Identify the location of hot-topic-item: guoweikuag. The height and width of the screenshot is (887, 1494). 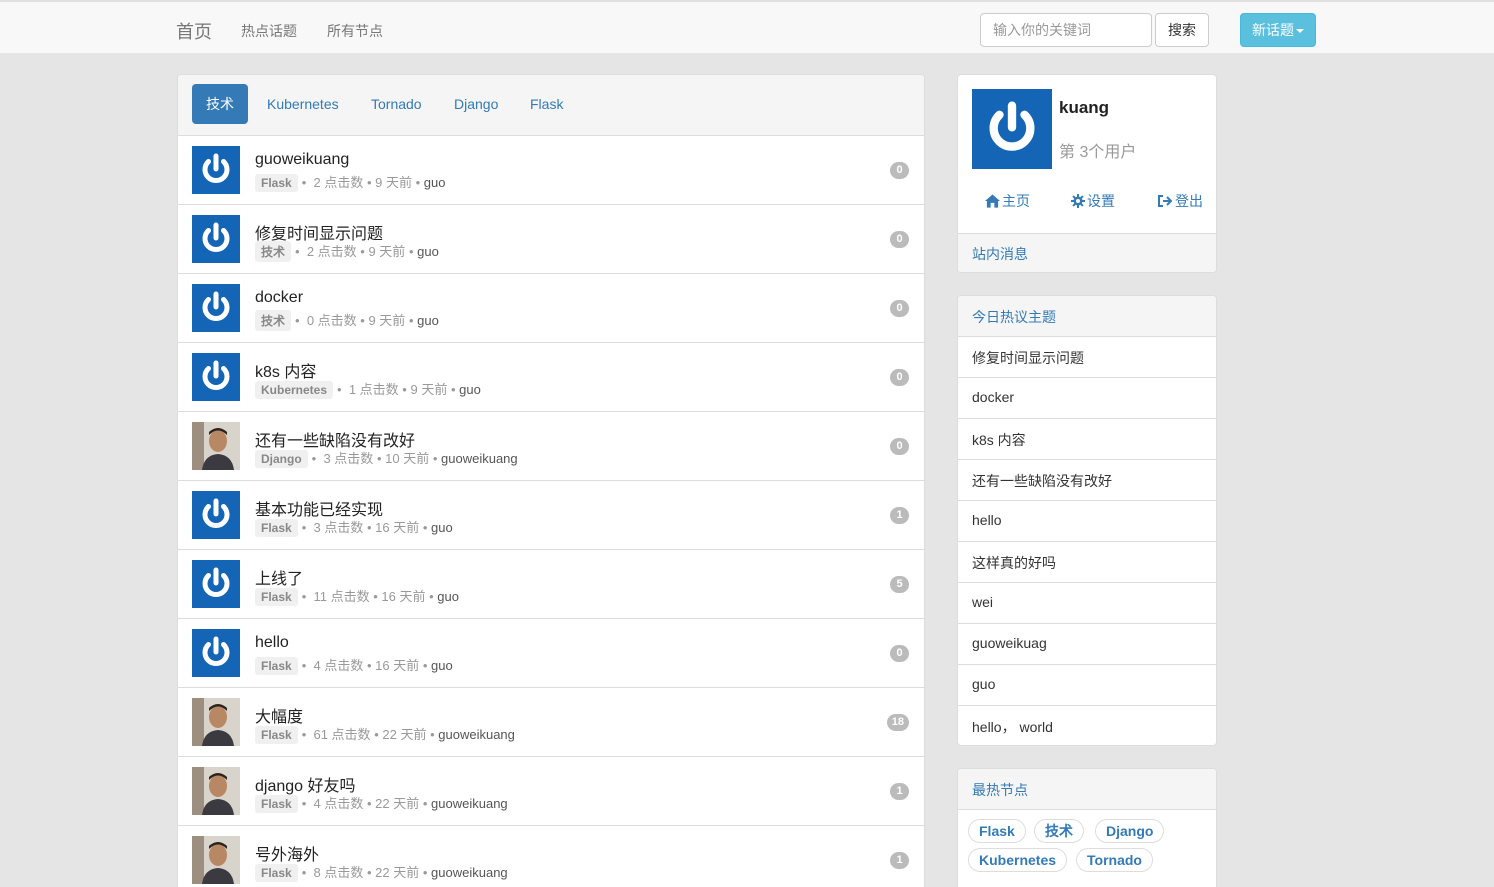
(1087, 644).